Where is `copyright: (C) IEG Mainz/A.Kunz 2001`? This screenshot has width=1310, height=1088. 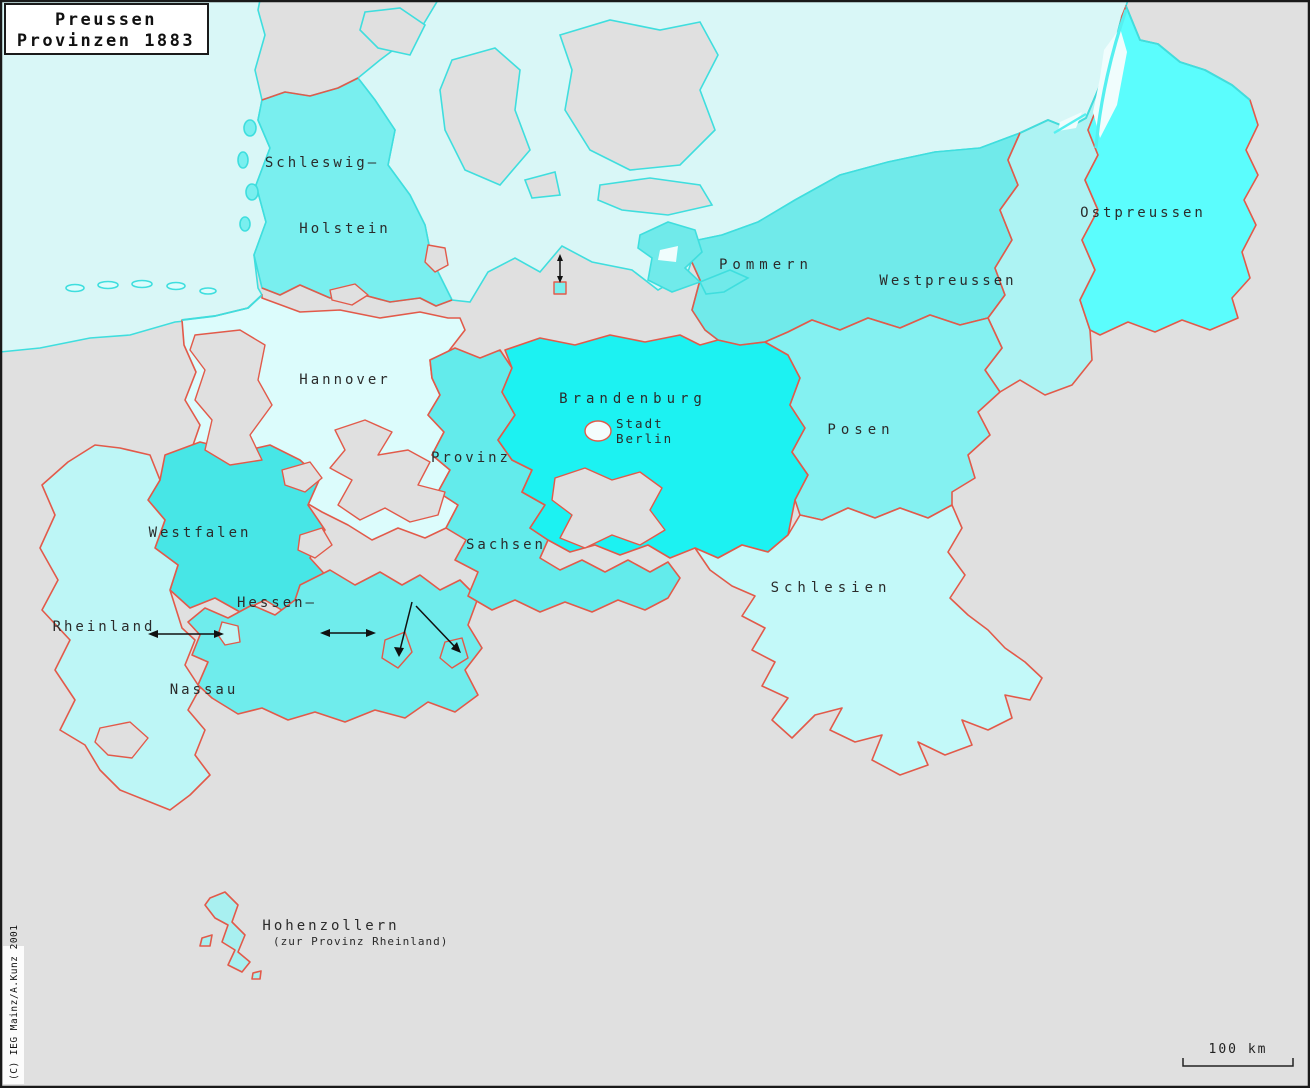
copyright: (C) IEG Mainz/A.Kunz 2001 is located at coordinates (13, 1004).